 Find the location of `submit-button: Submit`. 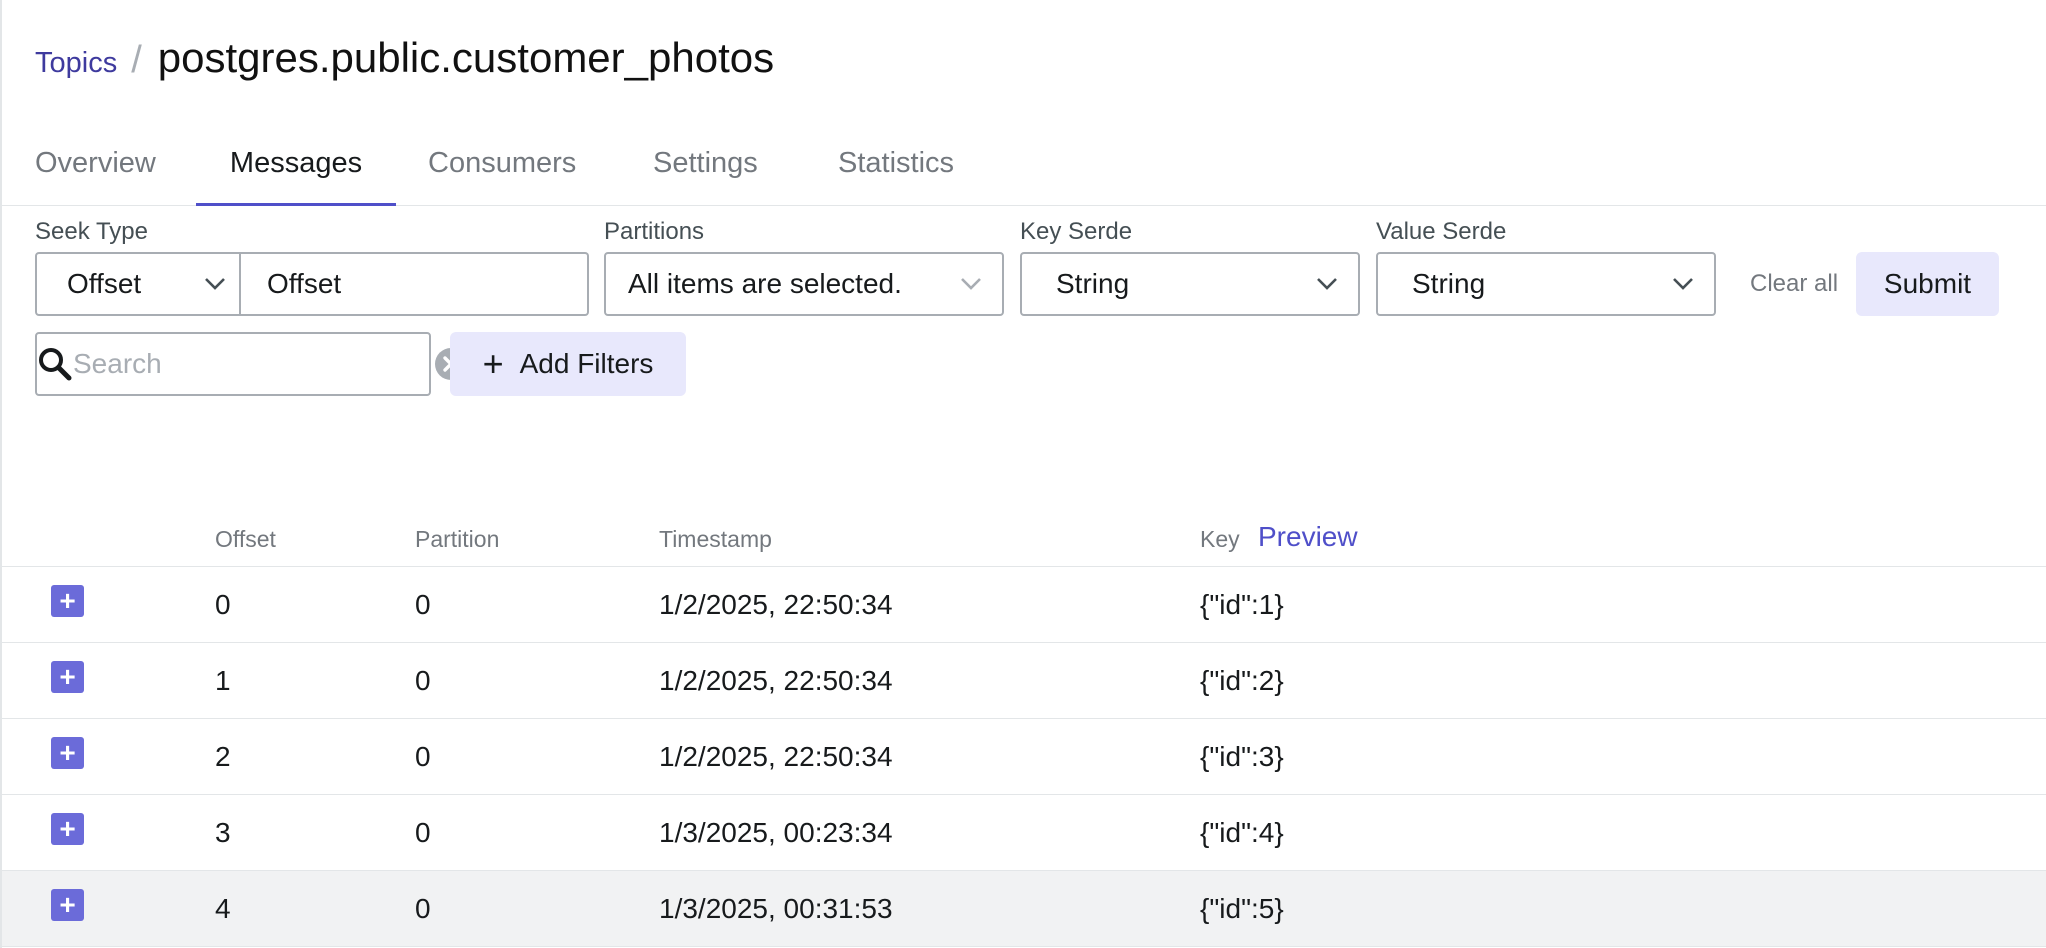

submit-button: Submit is located at coordinates (1927, 284).